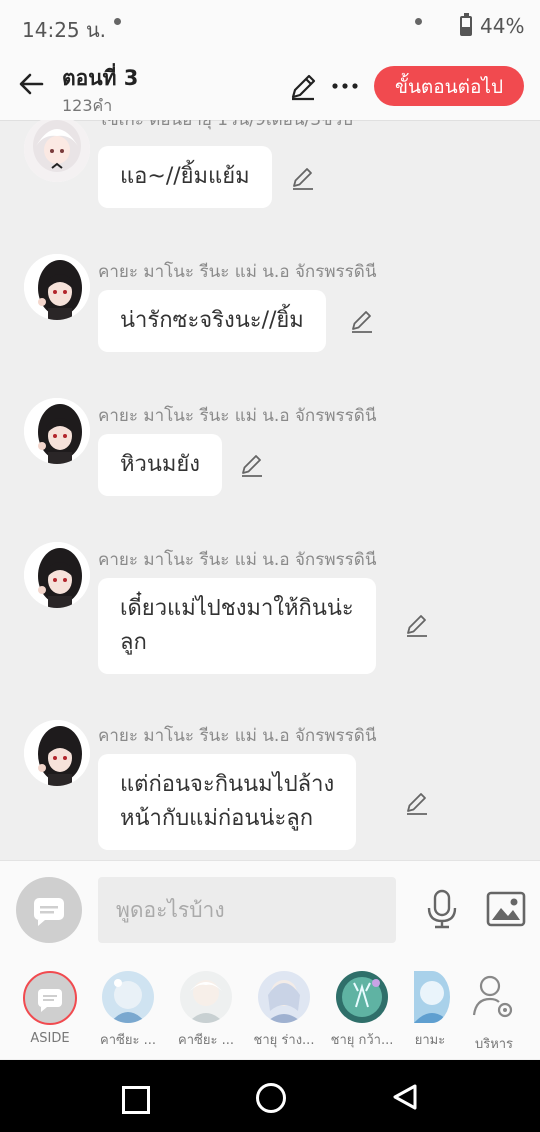  I want to click on message-composer: พูดอะไรบ้าง, so click(270, 910).